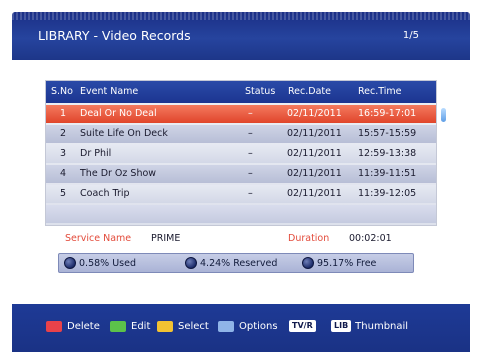 This screenshot has height=362, width=479. What do you see at coordinates (130, 326) in the screenshot?
I see `edit-key: Edit` at bounding box center [130, 326].